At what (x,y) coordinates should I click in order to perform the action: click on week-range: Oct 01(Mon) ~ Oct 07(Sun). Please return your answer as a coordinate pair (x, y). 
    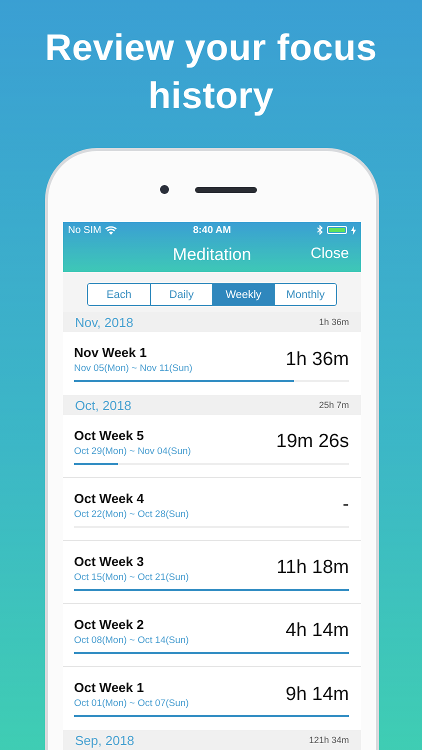
    Looking at the image, I should click on (131, 703).